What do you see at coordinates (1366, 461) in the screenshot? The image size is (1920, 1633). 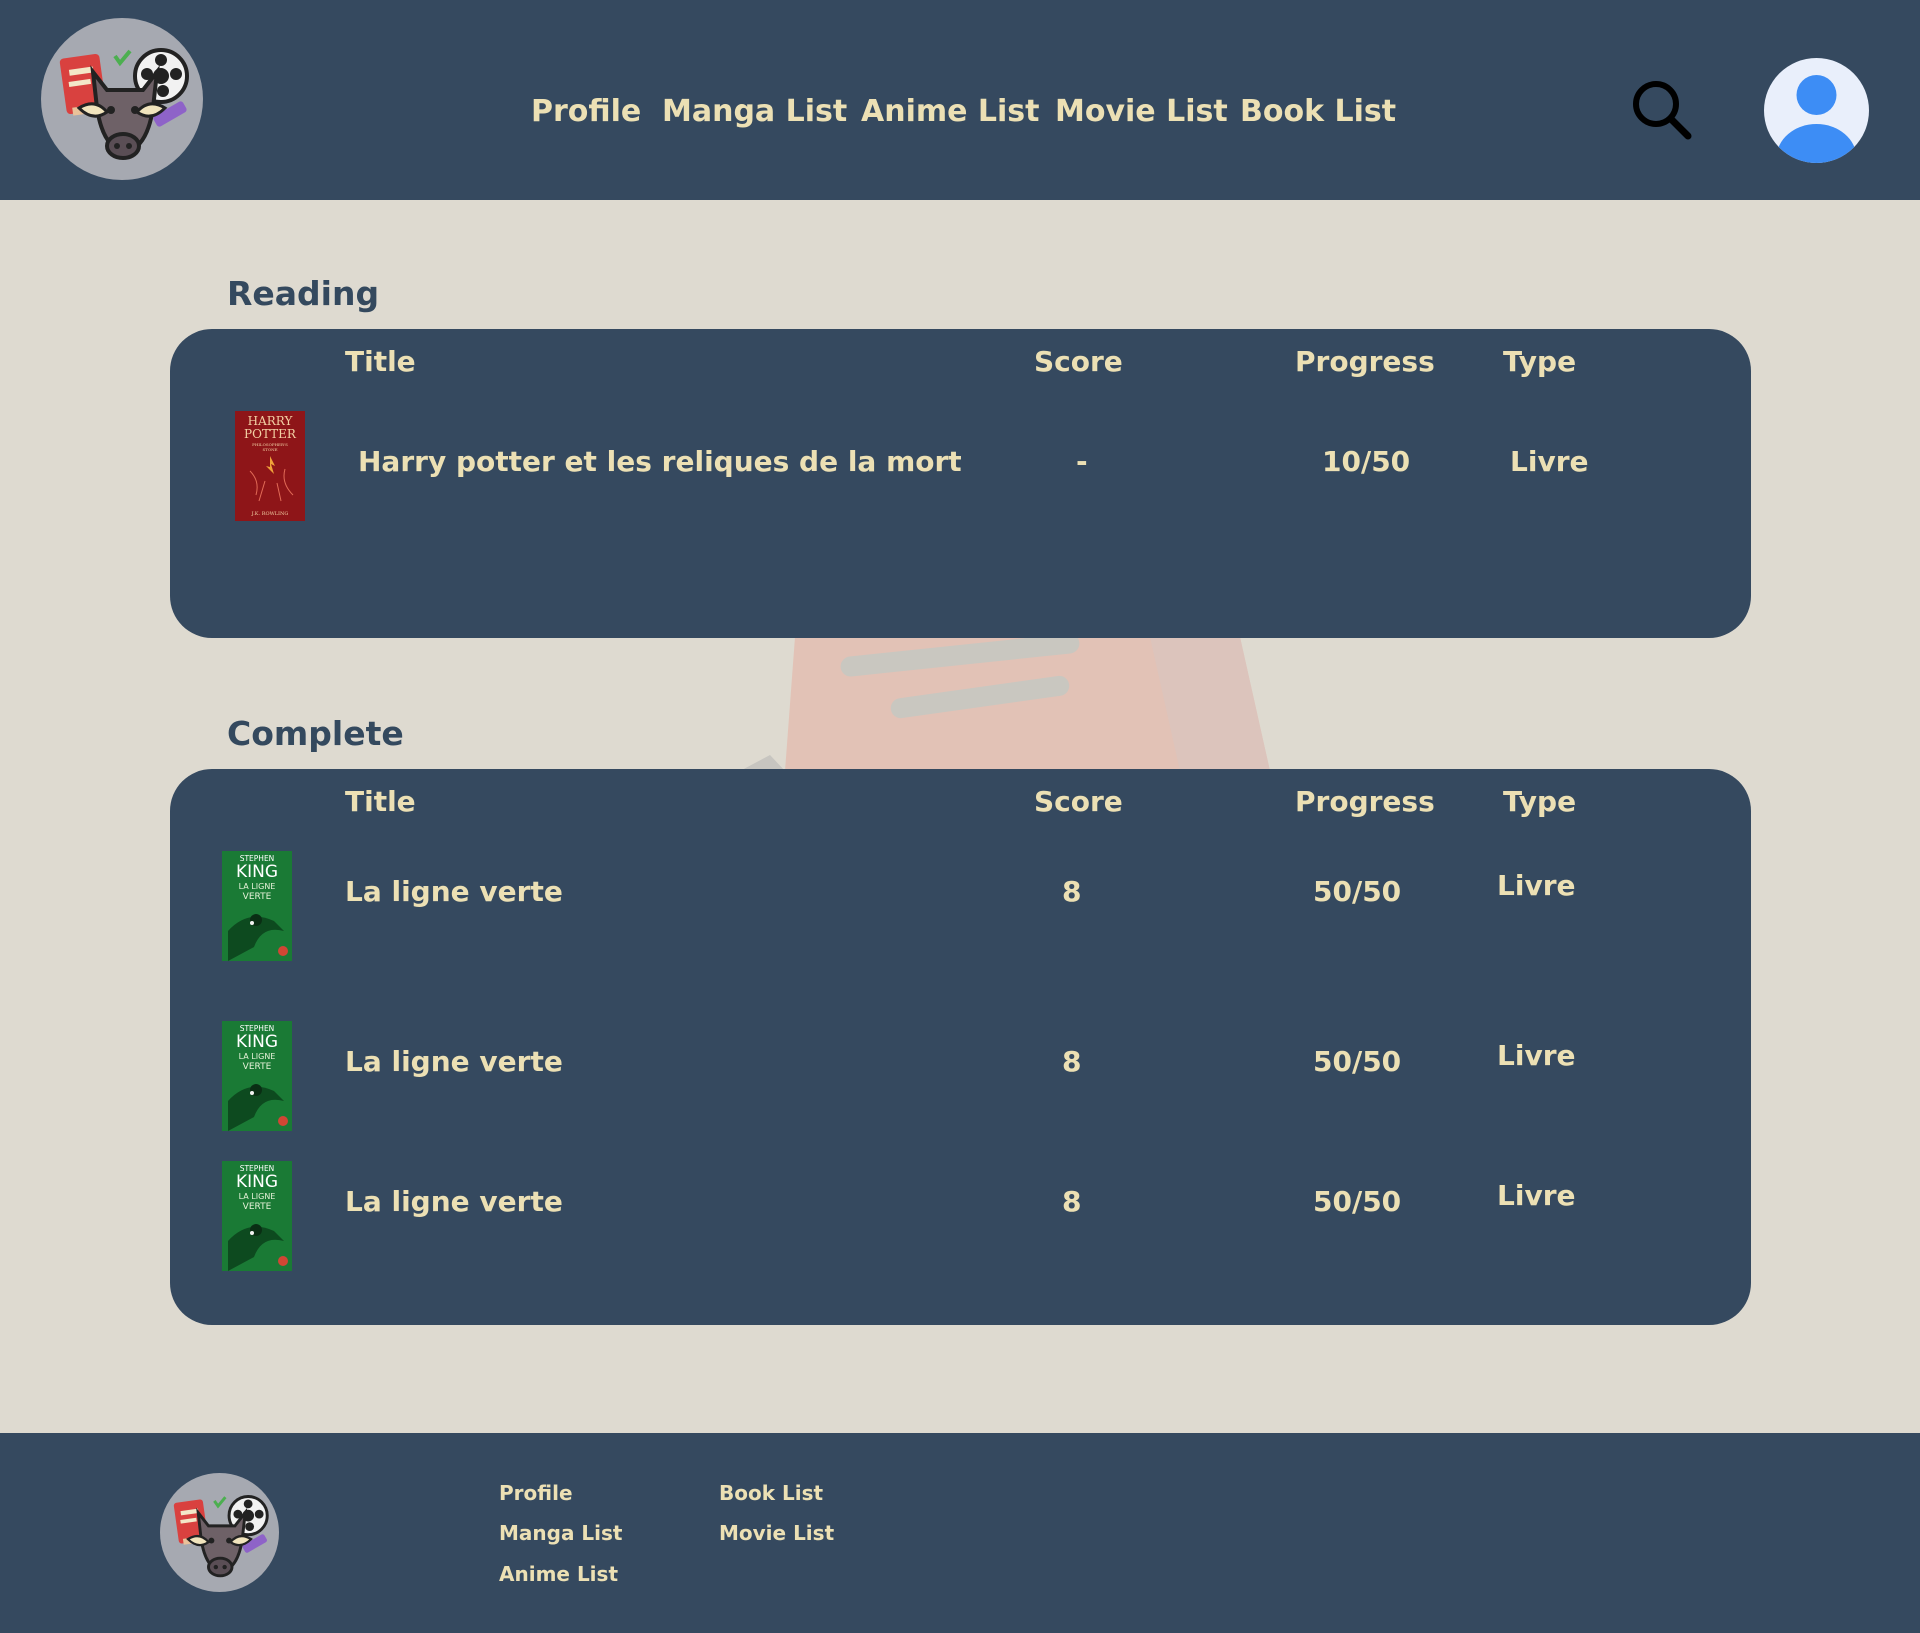 I see `book-progress: 10/50` at bounding box center [1366, 461].